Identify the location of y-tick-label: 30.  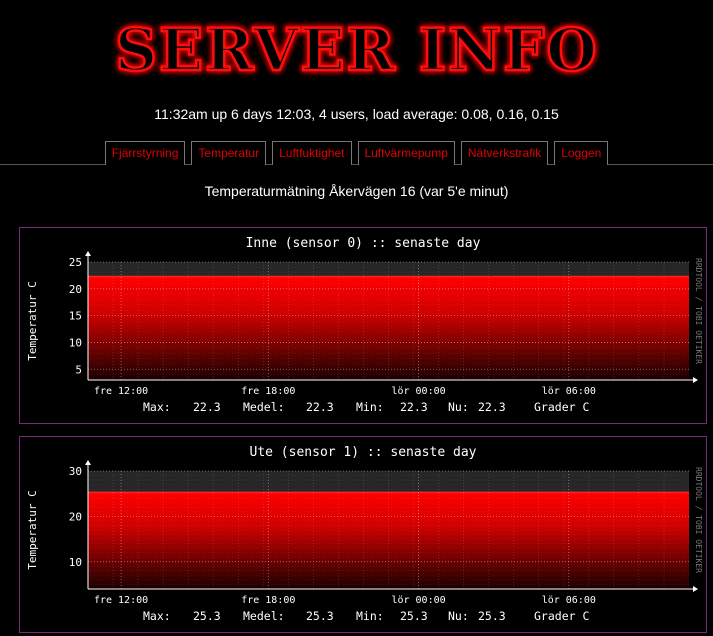
(75, 471).